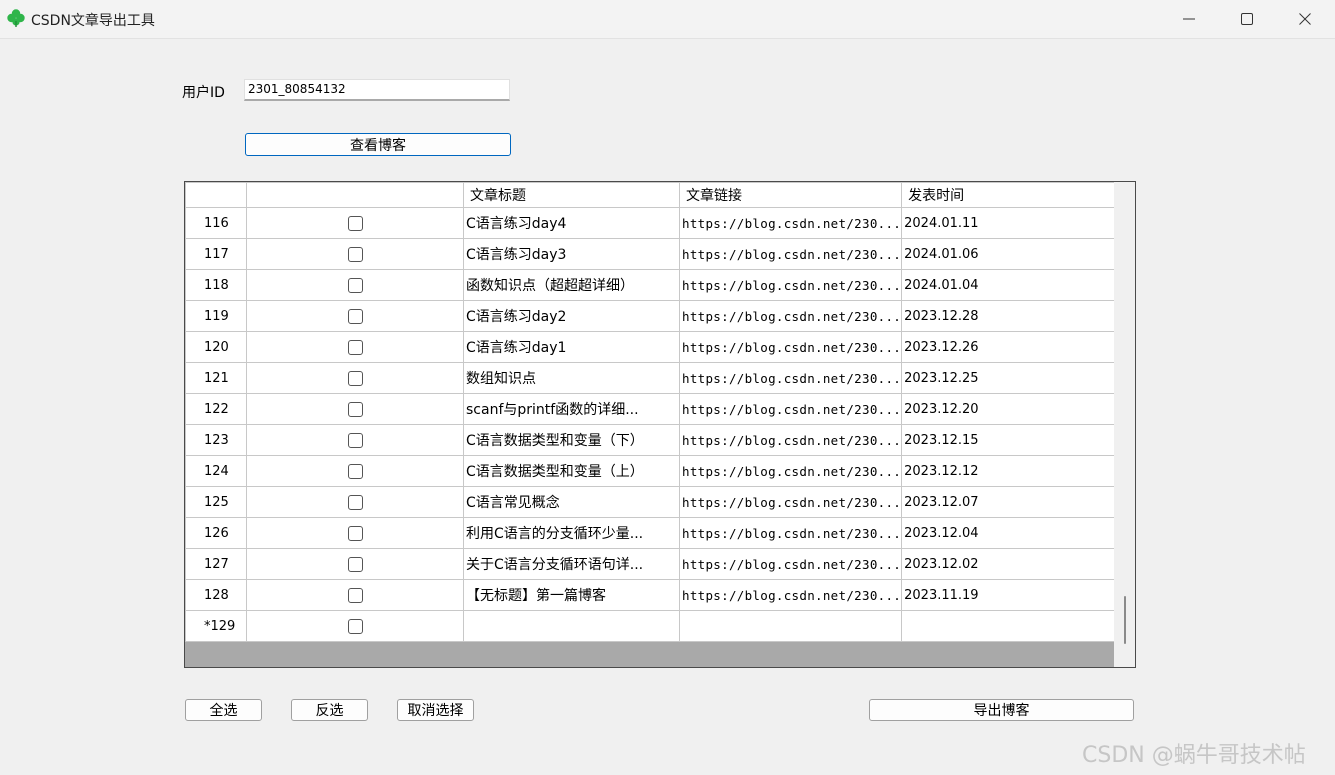 The width and height of the screenshot is (1335, 775). I want to click on maximize-button, so click(1247, 19).